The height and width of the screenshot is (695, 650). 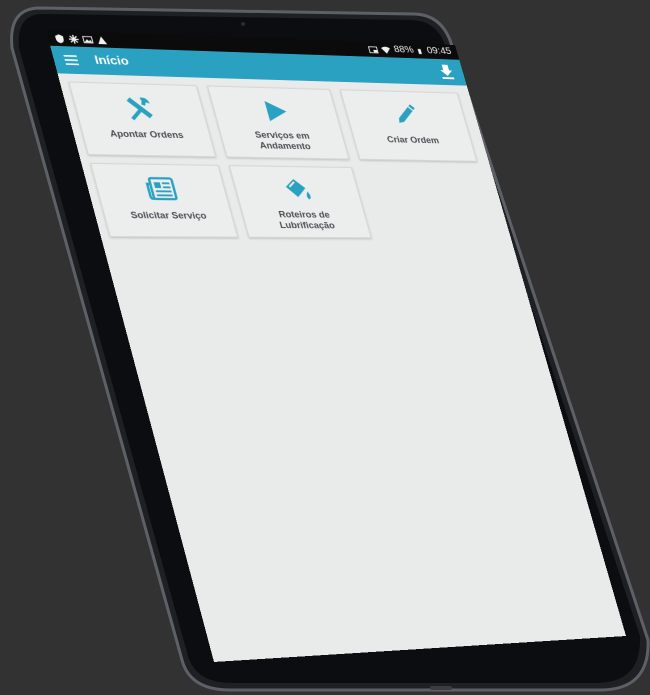 What do you see at coordinates (307, 225) in the screenshot?
I see `roteiros-label-line2: Lubrificação` at bounding box center [307, 225].